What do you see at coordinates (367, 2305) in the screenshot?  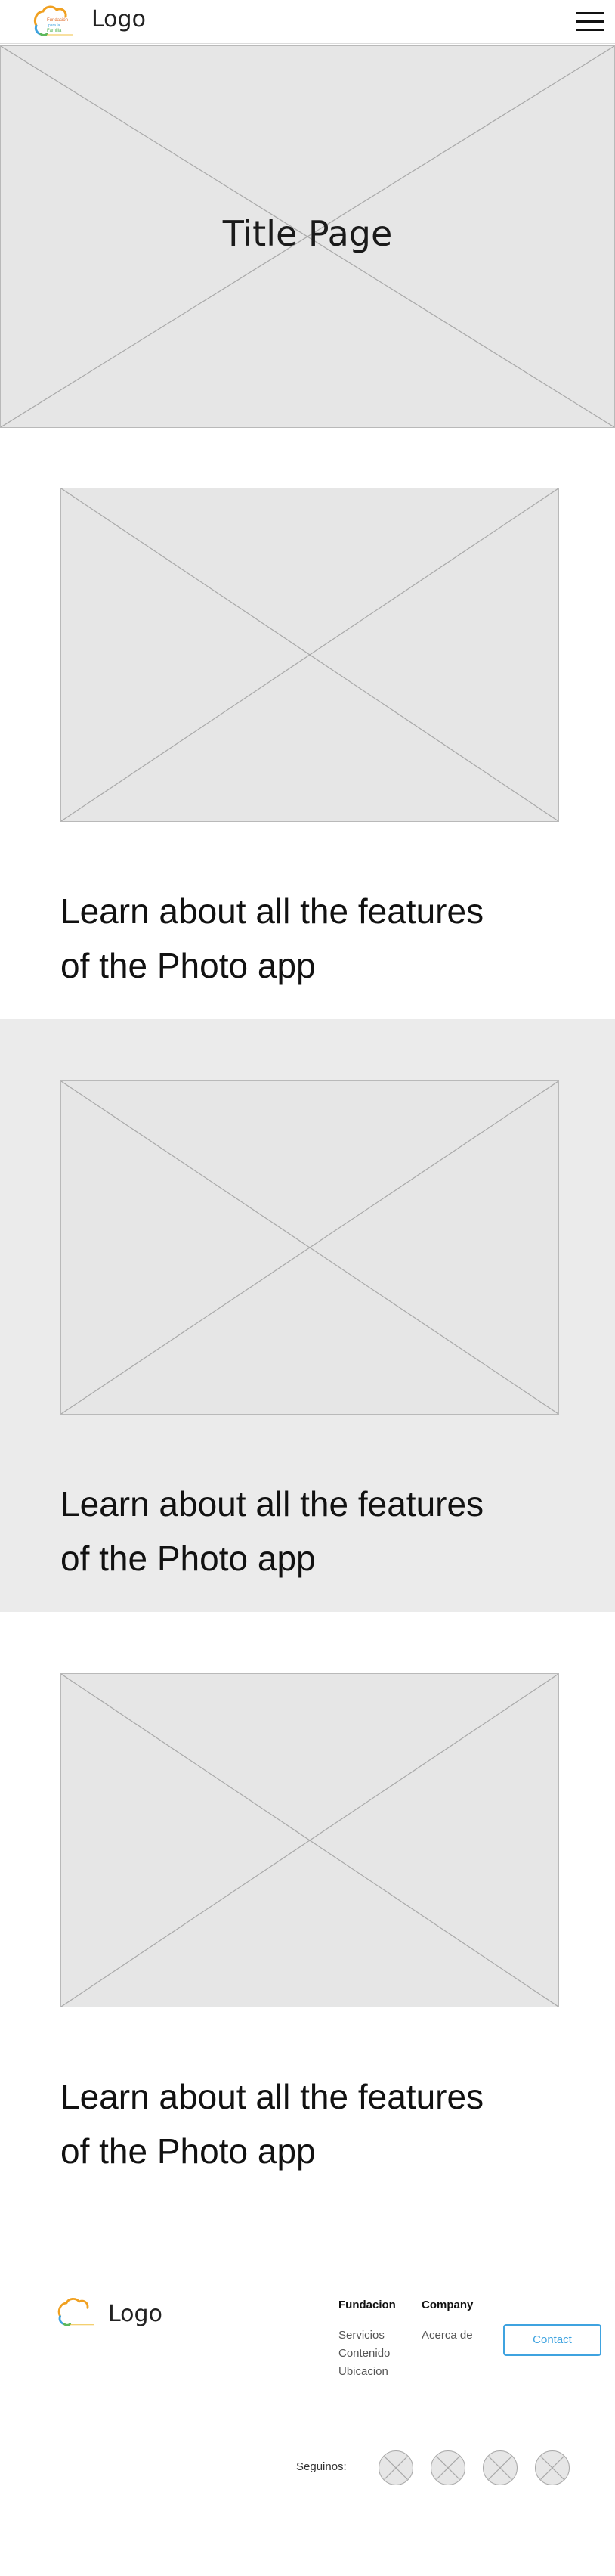 I see `footer-col-heading-fundacion: Fundacion` at bounding box center [367, 2305].